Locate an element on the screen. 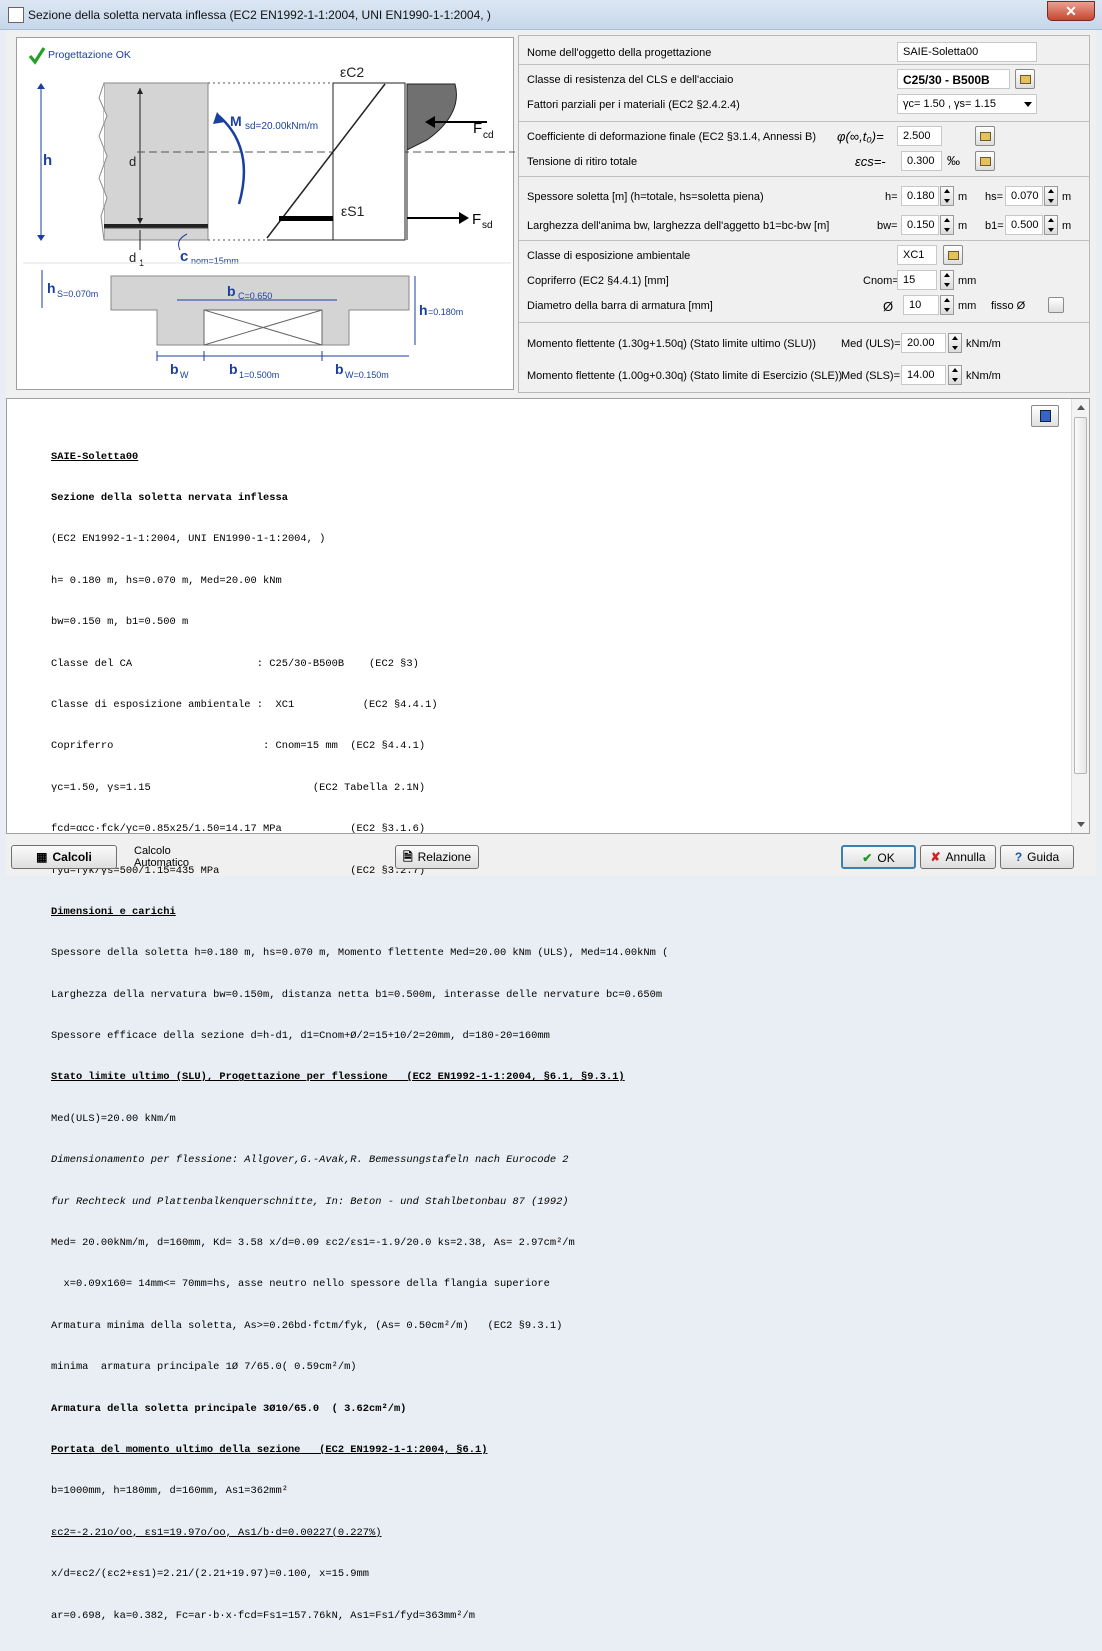 The height and width of the screenshot is (1651, 1102). msle-input: 14.00 is located at coordinates (923, 375).